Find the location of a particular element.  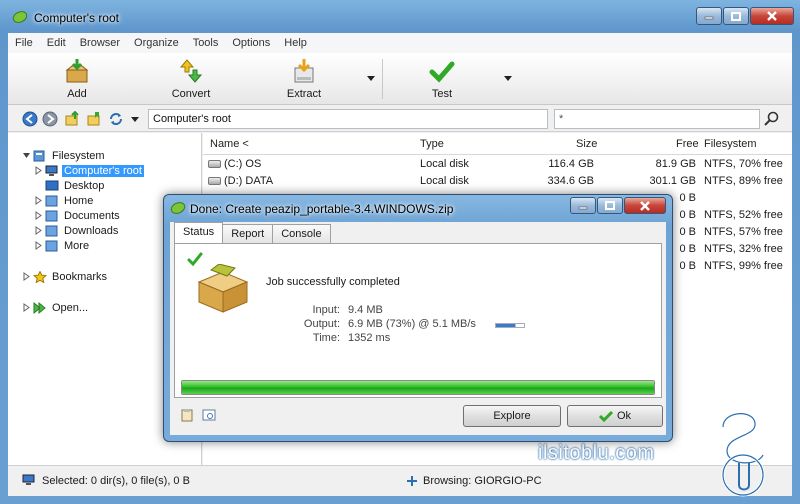

tree-item-bookmarks: Bookmarks is located at coordinates (65, 276).